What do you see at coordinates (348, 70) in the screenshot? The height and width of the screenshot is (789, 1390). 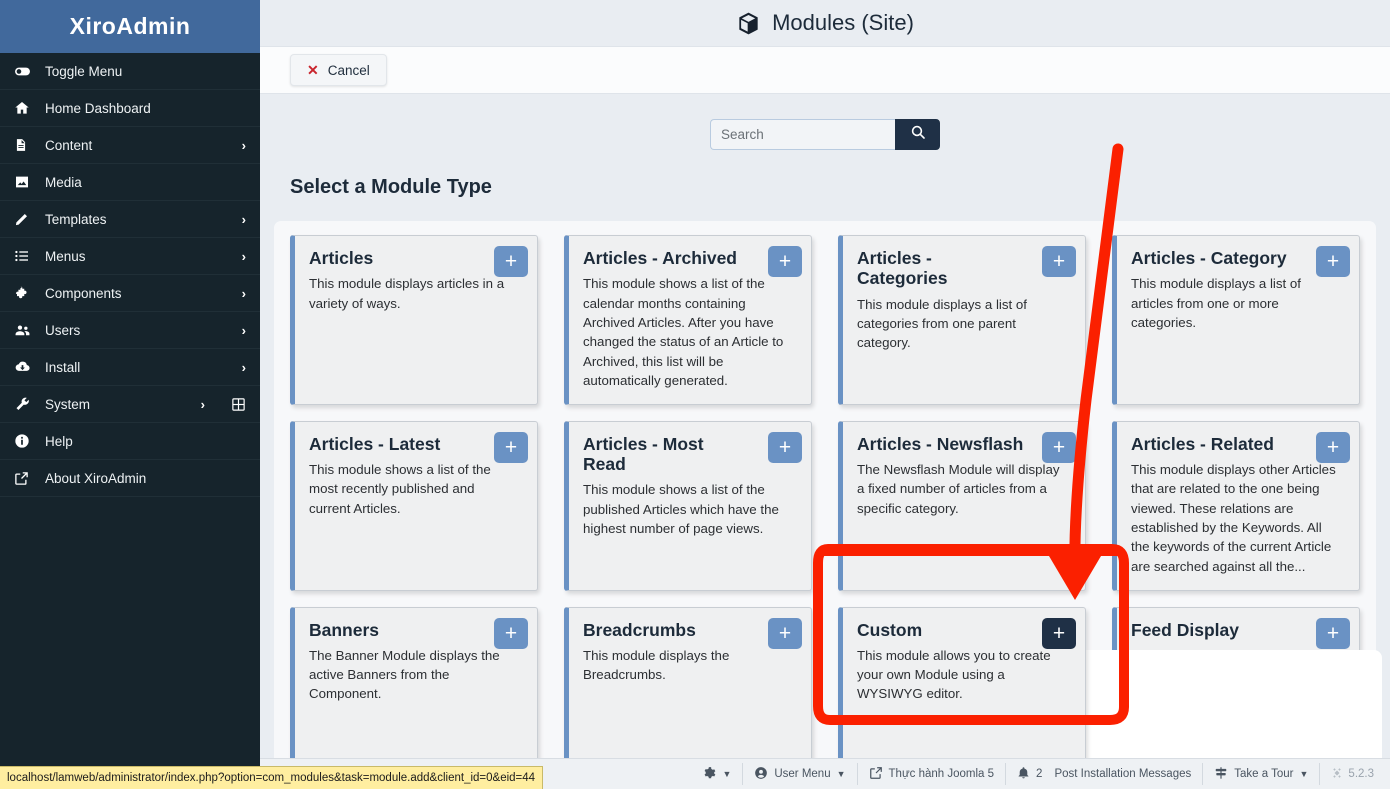 I see `cancel-button-label: Cancel` at bounding box center [348, 70].